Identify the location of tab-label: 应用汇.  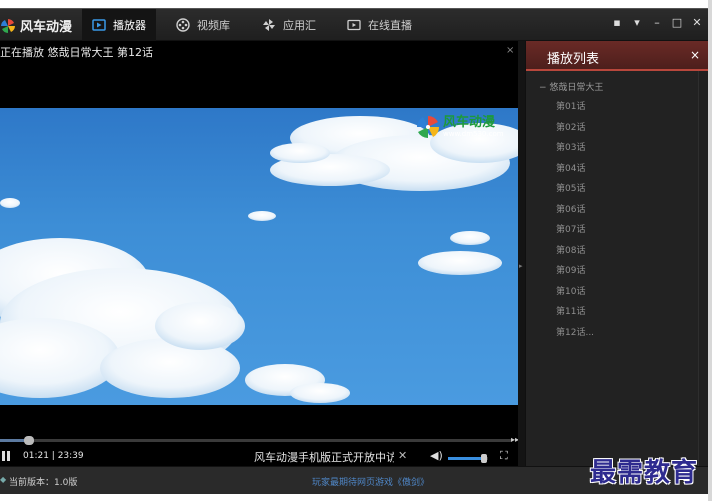
(299, 25).